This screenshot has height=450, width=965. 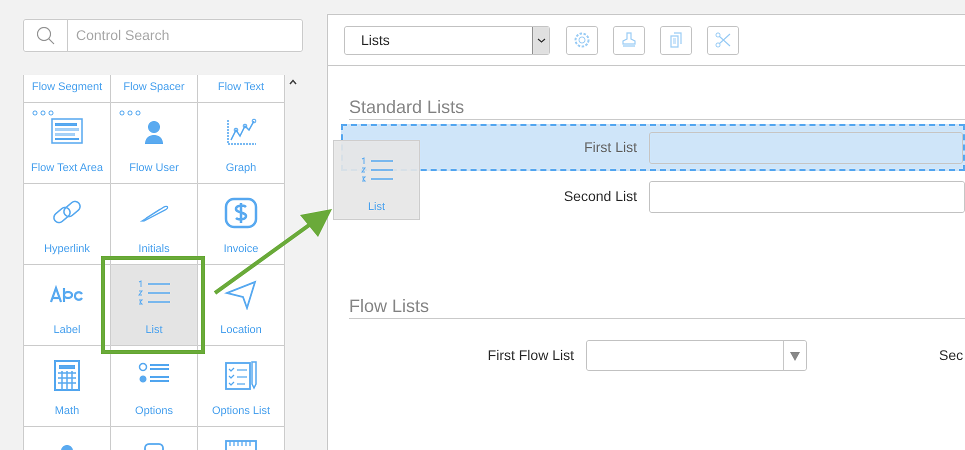 I want to click on palette-item: Graph, so click(x=241, y=143).